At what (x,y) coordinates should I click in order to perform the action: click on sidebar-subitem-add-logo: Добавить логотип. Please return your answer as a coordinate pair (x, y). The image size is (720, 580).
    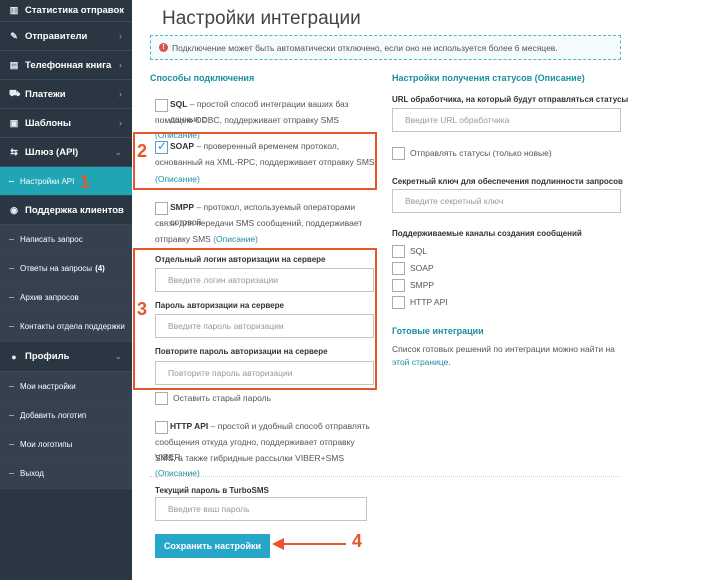
    Looking at the image, I should click on (66, 415).